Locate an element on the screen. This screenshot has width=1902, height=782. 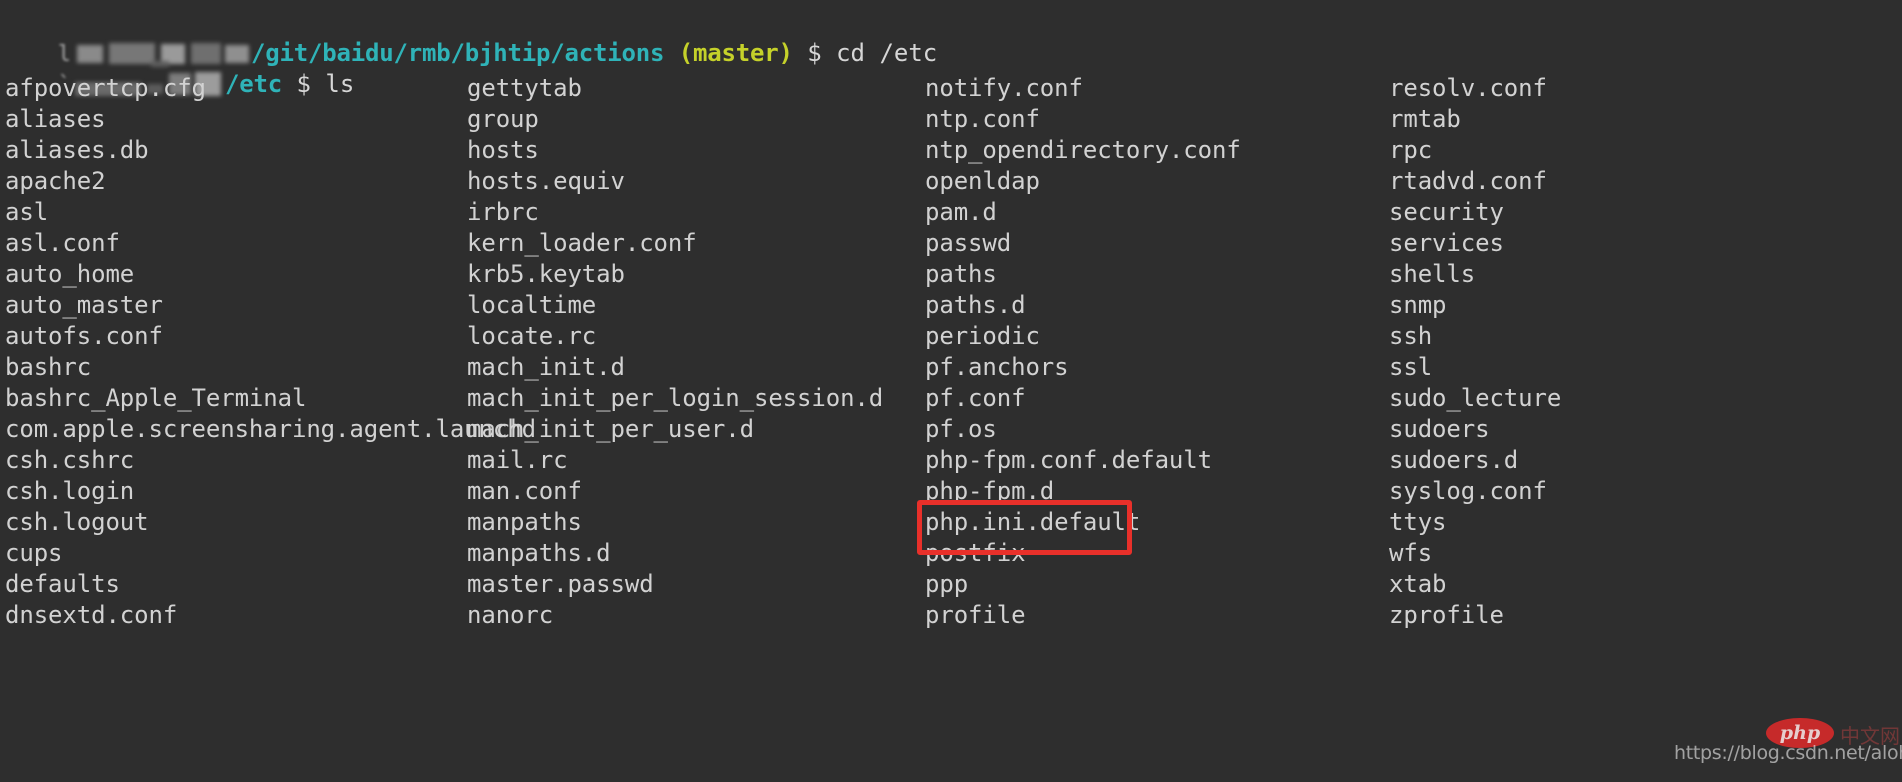
ls-entry: sudoers is located at coordinates (1439, 429).